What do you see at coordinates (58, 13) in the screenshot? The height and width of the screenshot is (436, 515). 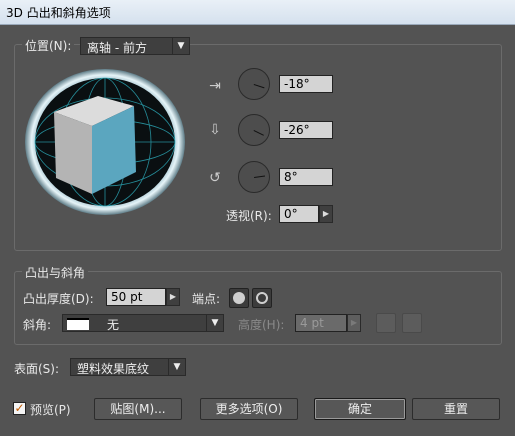 I see `window-title: 3D 凸出和斜角选项` at bounding box center [58, 13].